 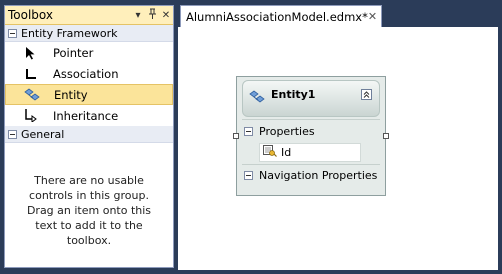 What do you see at coordinates (293, 94) in the screenshot?
I see `entity-name: Entity1` at bounding box center [293, 94].